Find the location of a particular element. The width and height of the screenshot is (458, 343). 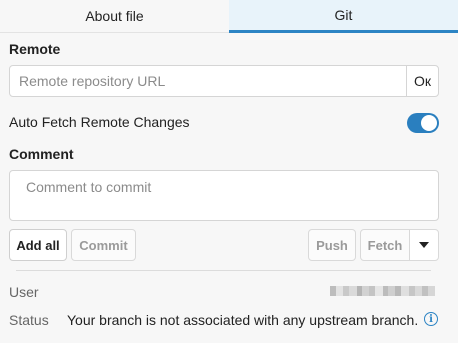

auto-fetch-label: Auto Fetch Remote Changes is located at coordinates (99, 122).